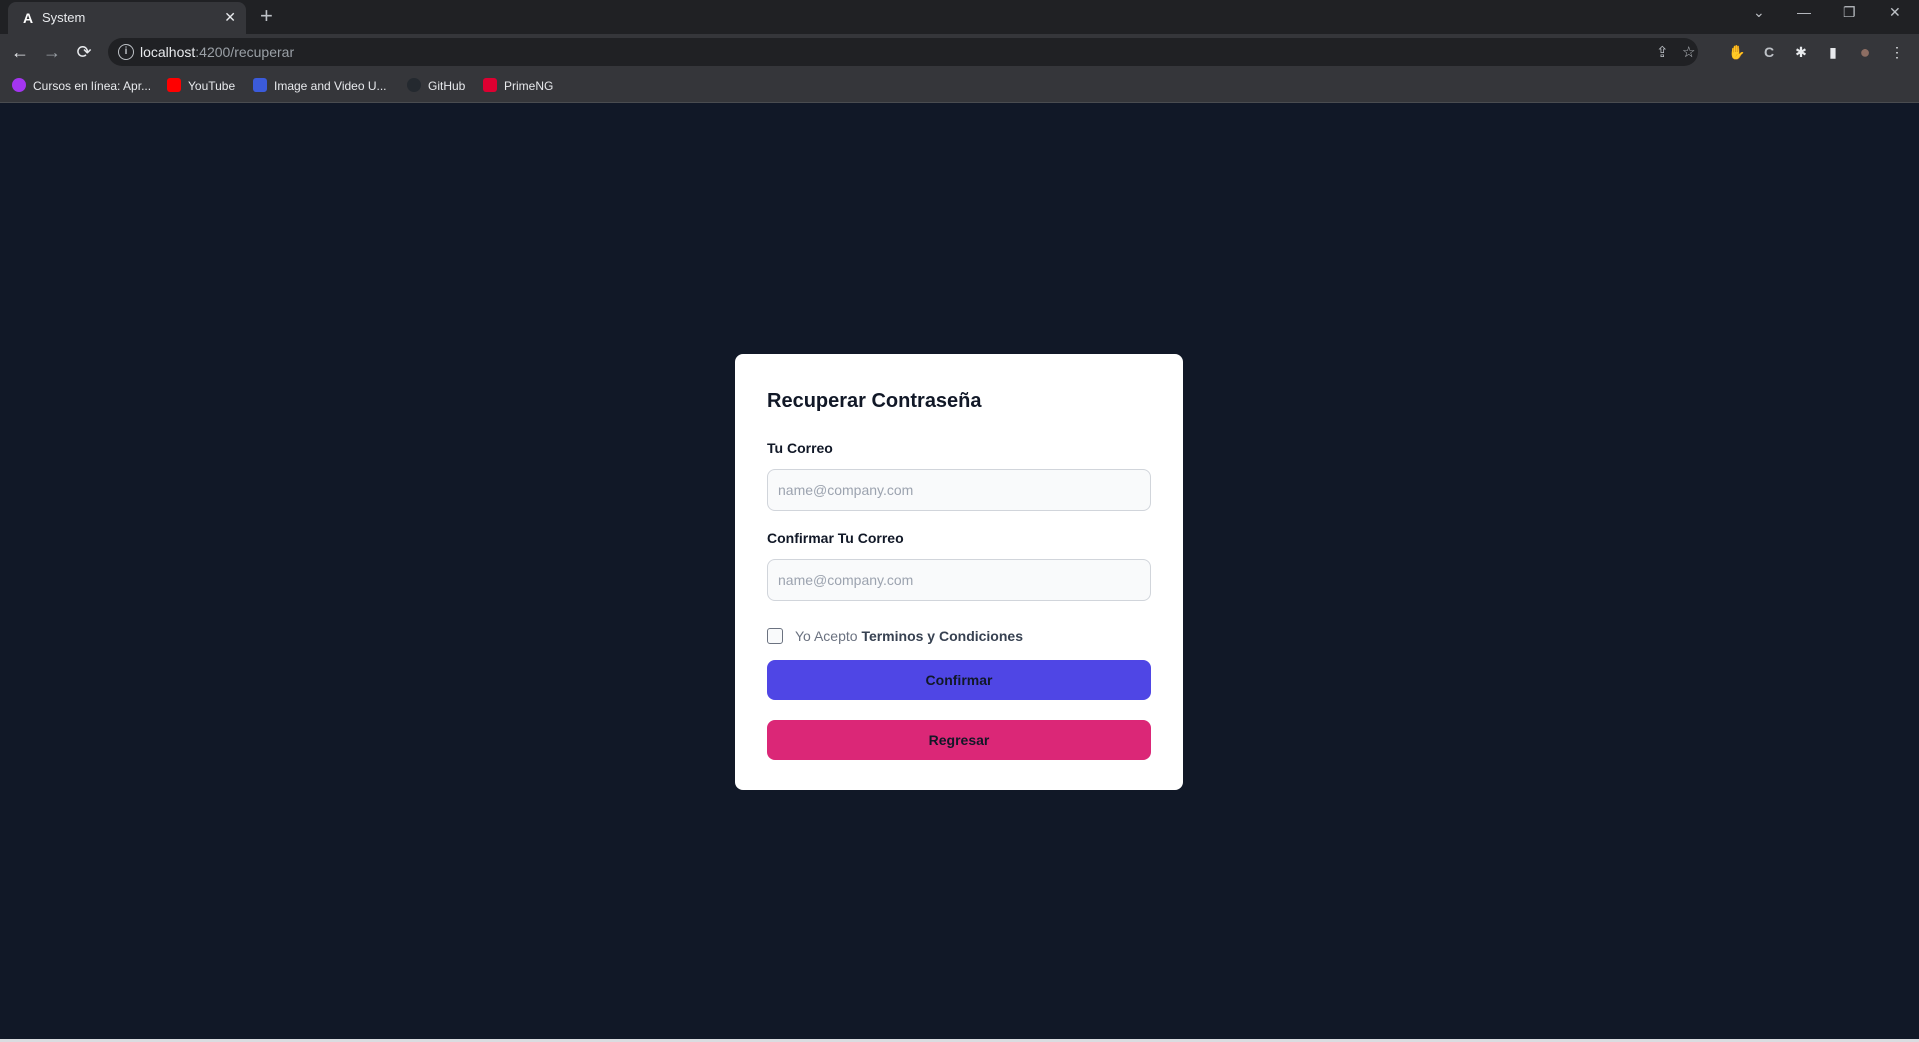  Describe the element at coordinates (1759, 12) in the screenshot. I see `tab-search-icon: ⌄` at that location.